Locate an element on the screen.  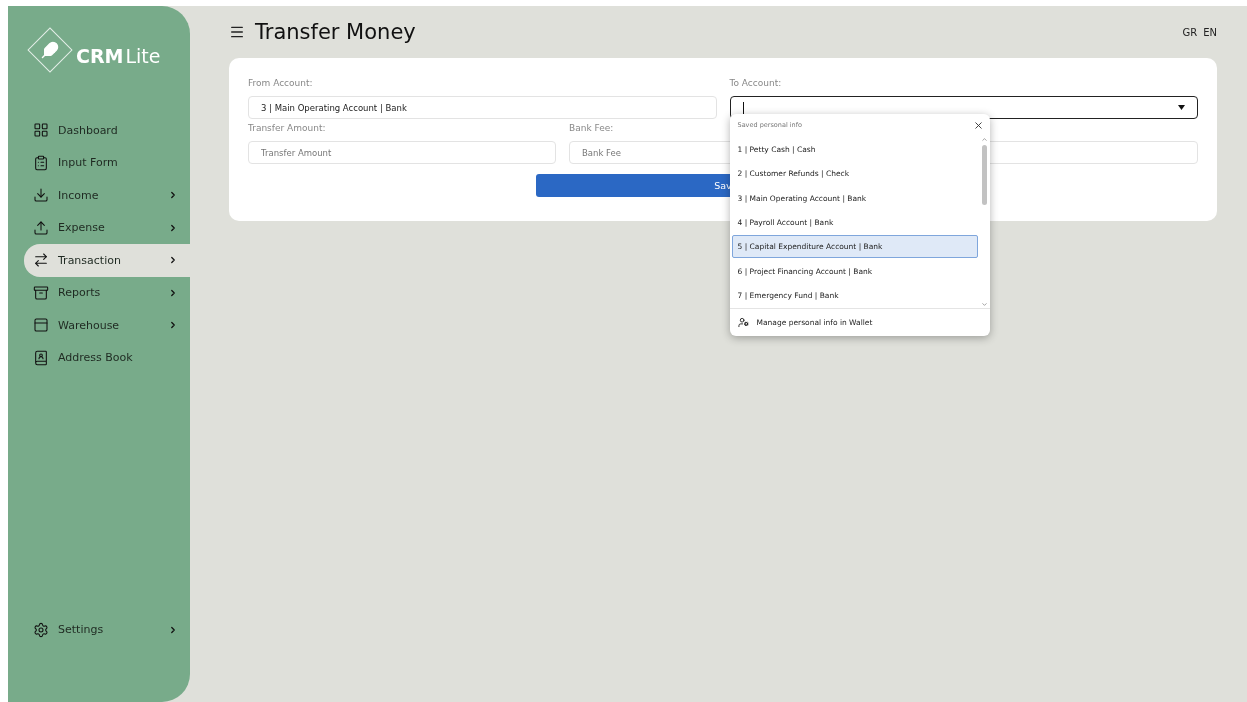
sidebar-item: Expense is located at coordinates (107, 227).